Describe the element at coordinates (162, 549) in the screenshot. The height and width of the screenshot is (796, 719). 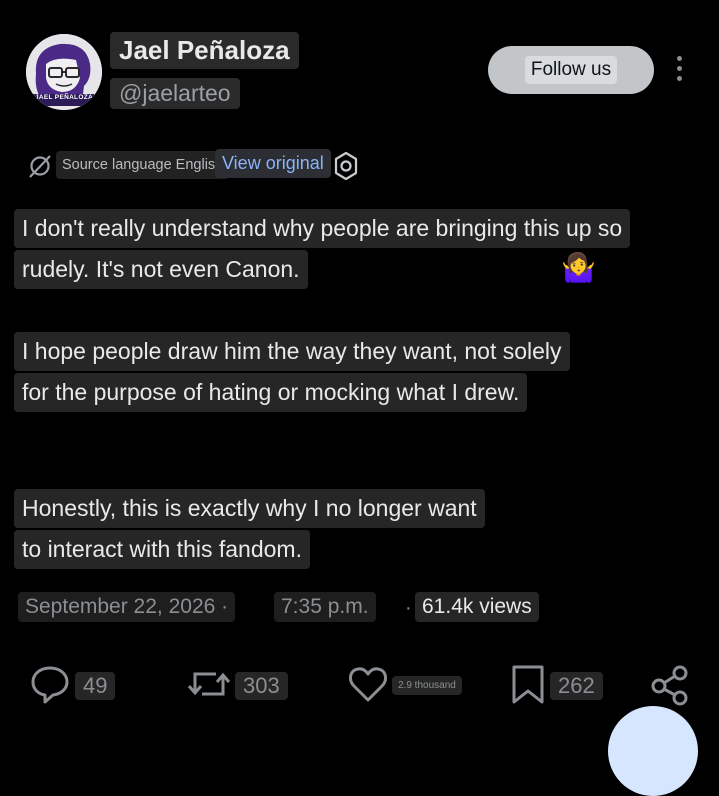
I see `post-line: to interact with this fandom.` at that location.